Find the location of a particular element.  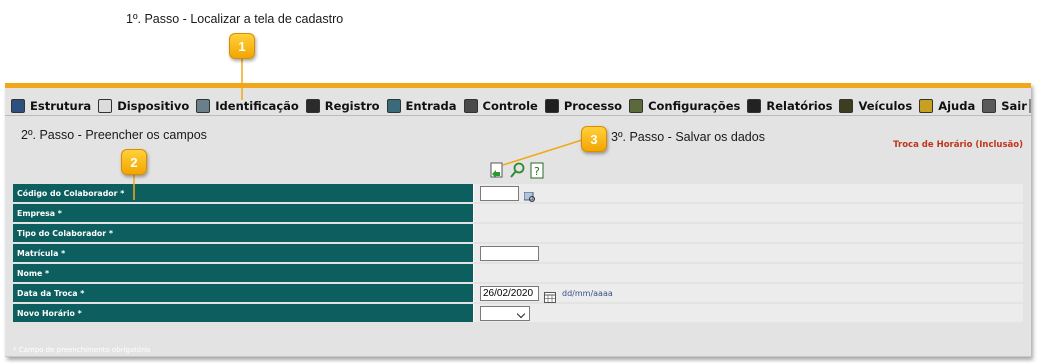

callout-1-badge: 1 is located at coordinates (242, 46).